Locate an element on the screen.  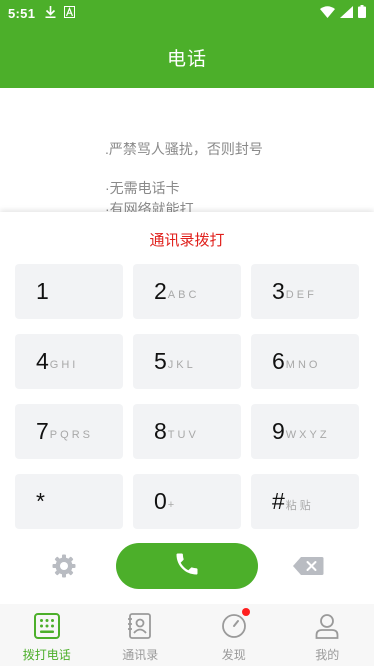
key-digit: 5 is located at coordinates (160, 361).